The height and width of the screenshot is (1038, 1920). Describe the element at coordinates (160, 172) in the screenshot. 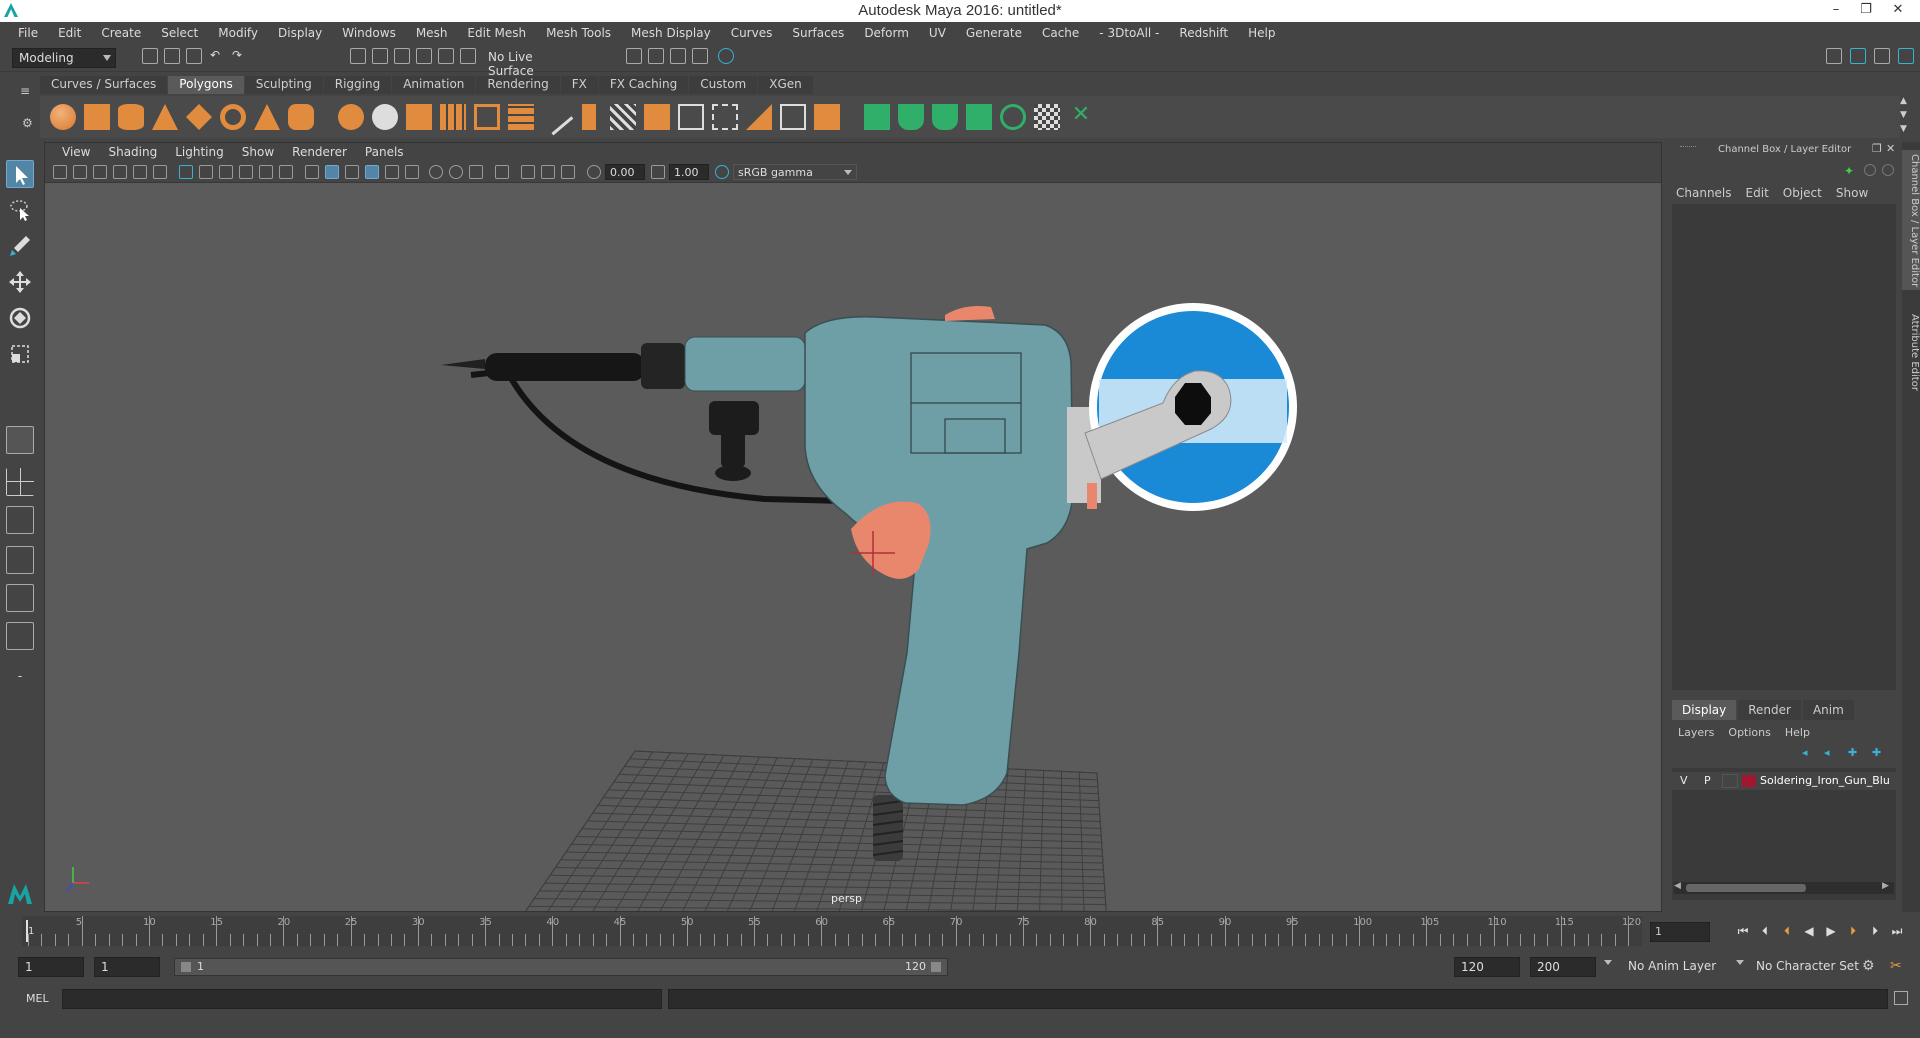

I see `grease-pencil-icon` at that location.